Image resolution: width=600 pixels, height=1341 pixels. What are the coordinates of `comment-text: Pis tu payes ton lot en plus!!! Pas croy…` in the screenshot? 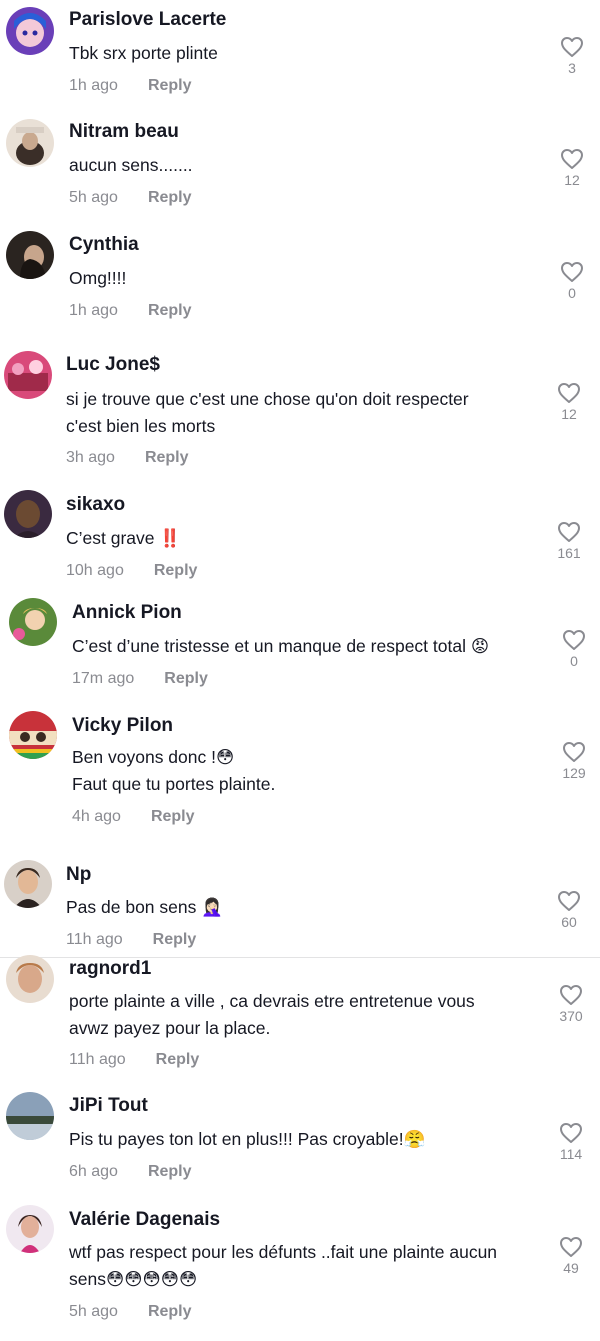 It's located at (247, 1139).